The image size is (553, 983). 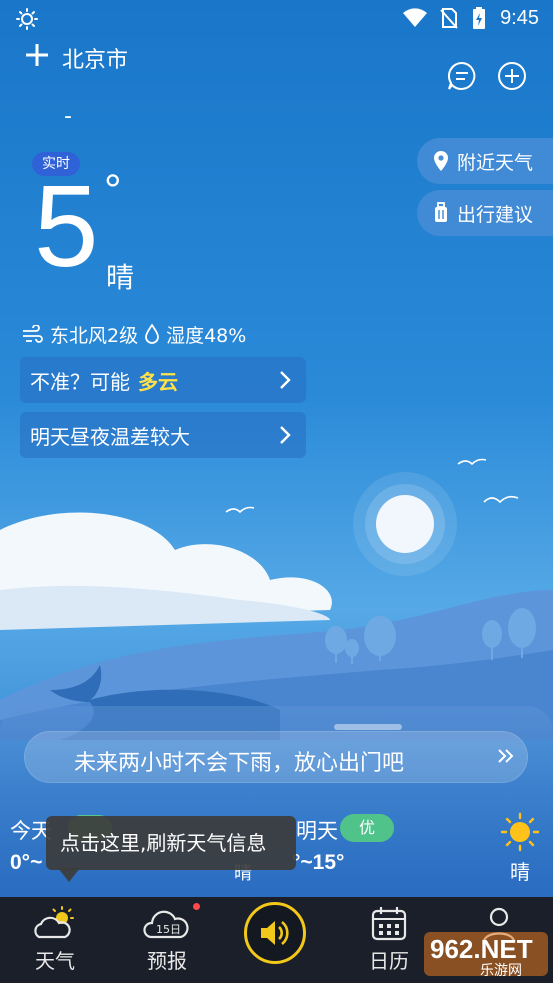 I want to click on add-city-icon, so click(x=37, y=55).